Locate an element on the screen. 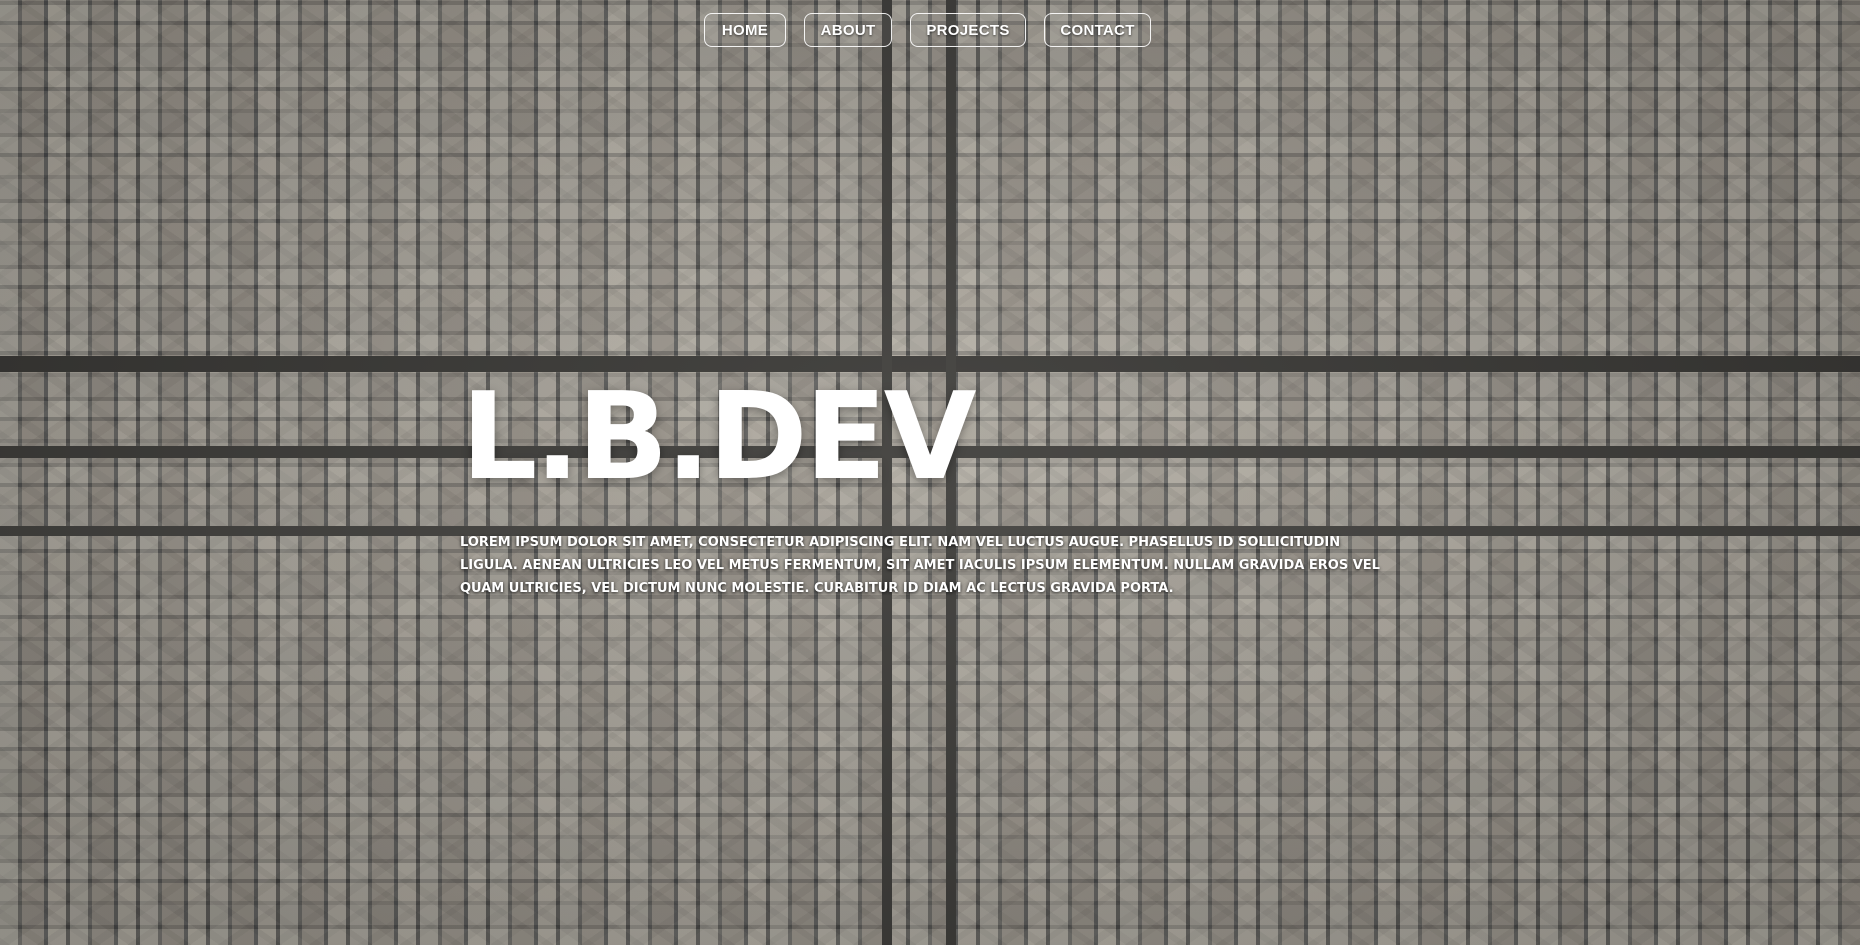 The image size is (1860, 945). main-nav: HOME ABOUT PROJECTS CONTACT is located at coordinates (927, 30).